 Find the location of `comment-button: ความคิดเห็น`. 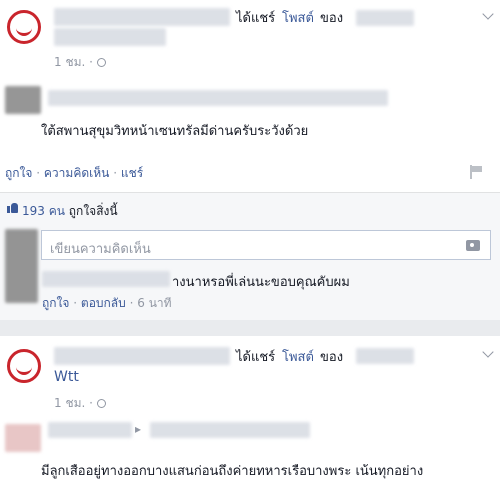

comment-button: ความคิดเห็น is located at coordinates (76, 173).